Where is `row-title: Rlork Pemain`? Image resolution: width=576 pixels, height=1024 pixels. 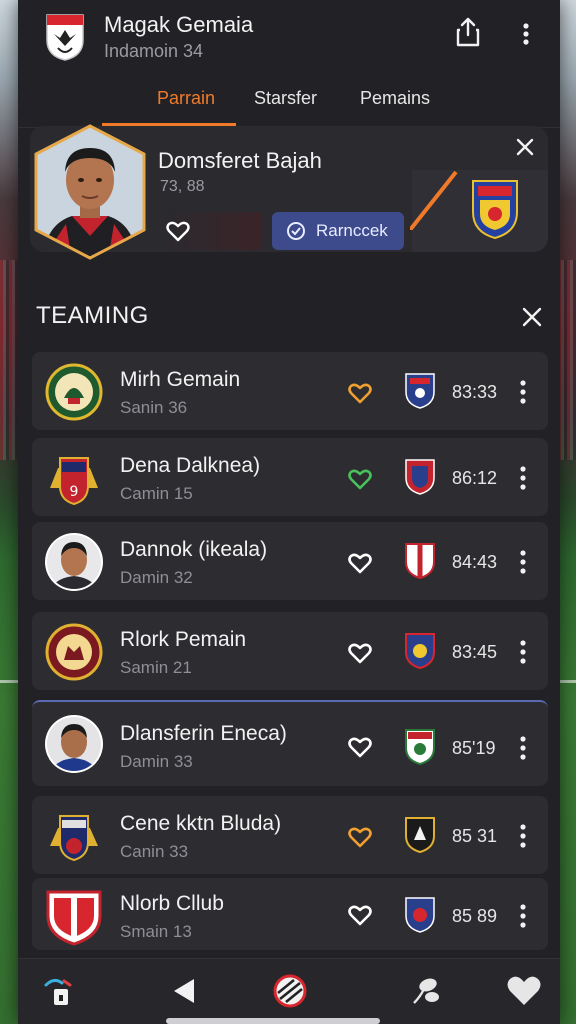 row-title: Rlork Pemain is located at coordinates (183, 639).